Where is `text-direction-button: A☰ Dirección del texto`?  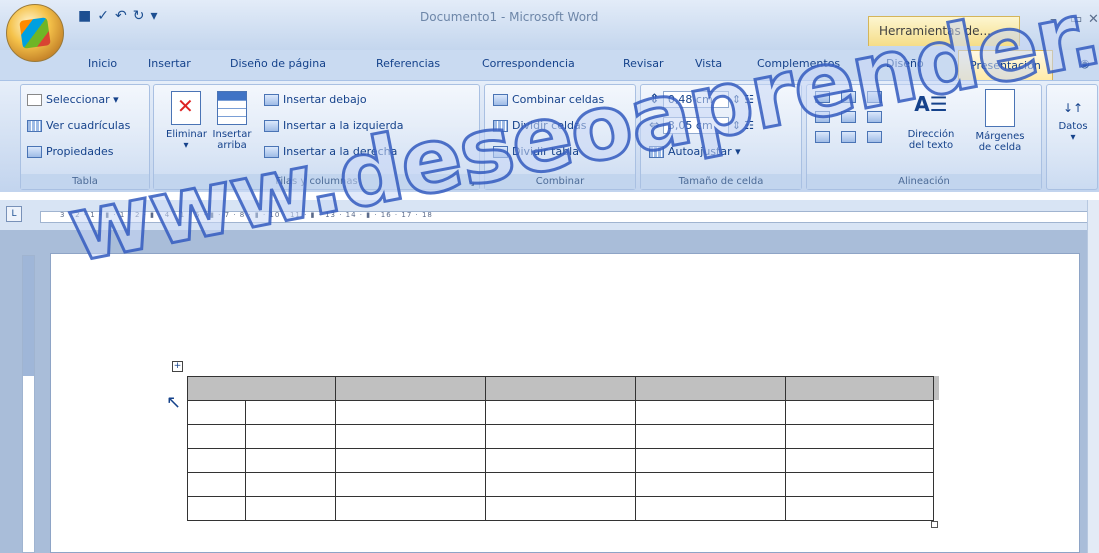
text-direction-button: A☰ Dirección del texto is located at coordinates (931, 120).